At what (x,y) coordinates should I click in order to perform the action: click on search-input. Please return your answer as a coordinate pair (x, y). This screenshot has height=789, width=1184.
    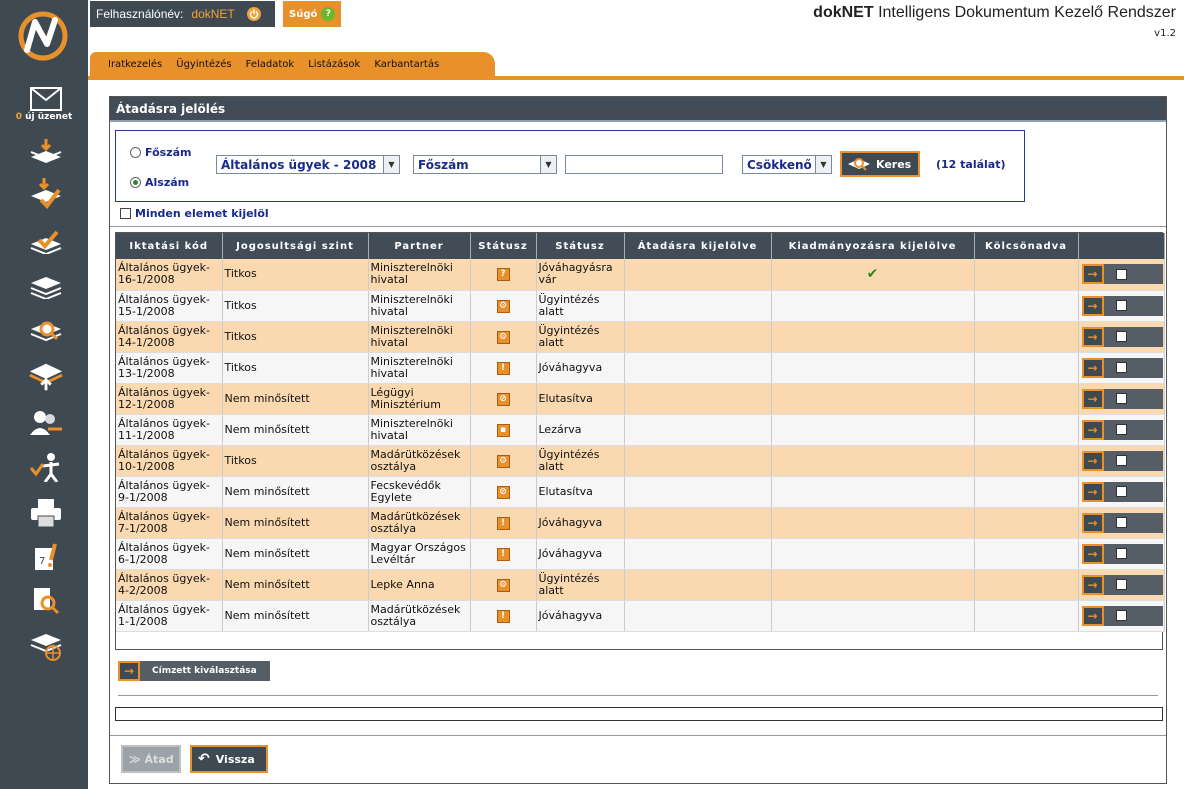
    Looking at the image, I should click on (644, 164).